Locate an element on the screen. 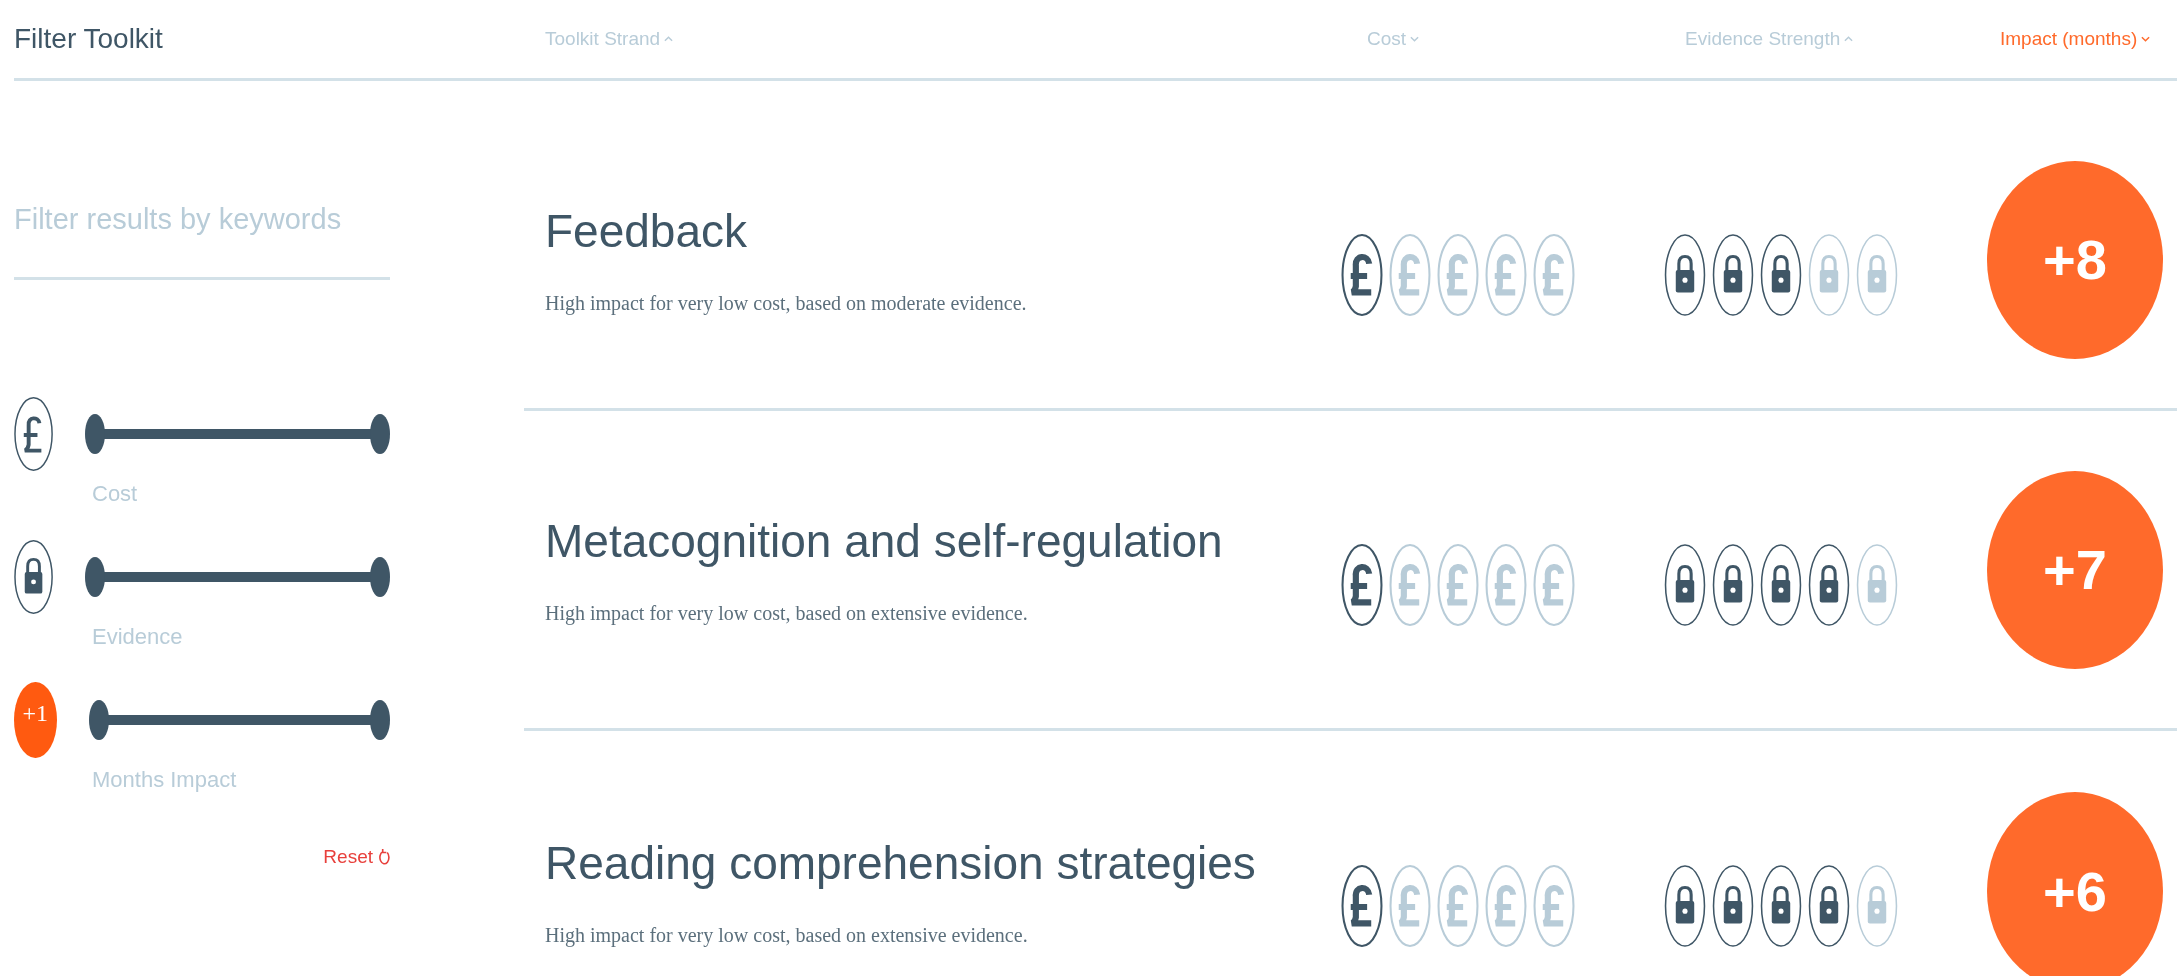  filter-label: Cost is located at coordinates (115, 494).